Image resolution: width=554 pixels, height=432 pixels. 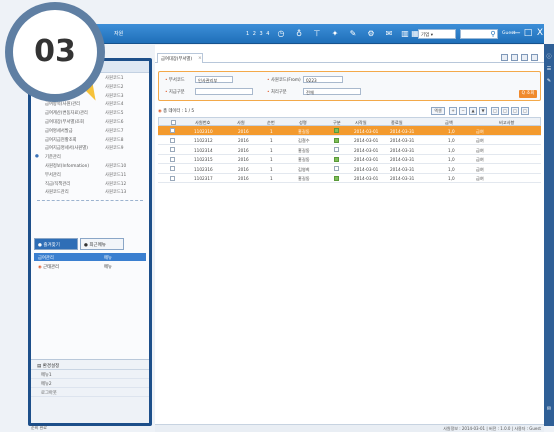 I want to click on cell-name: 김철수, so click(x=304, y=140).